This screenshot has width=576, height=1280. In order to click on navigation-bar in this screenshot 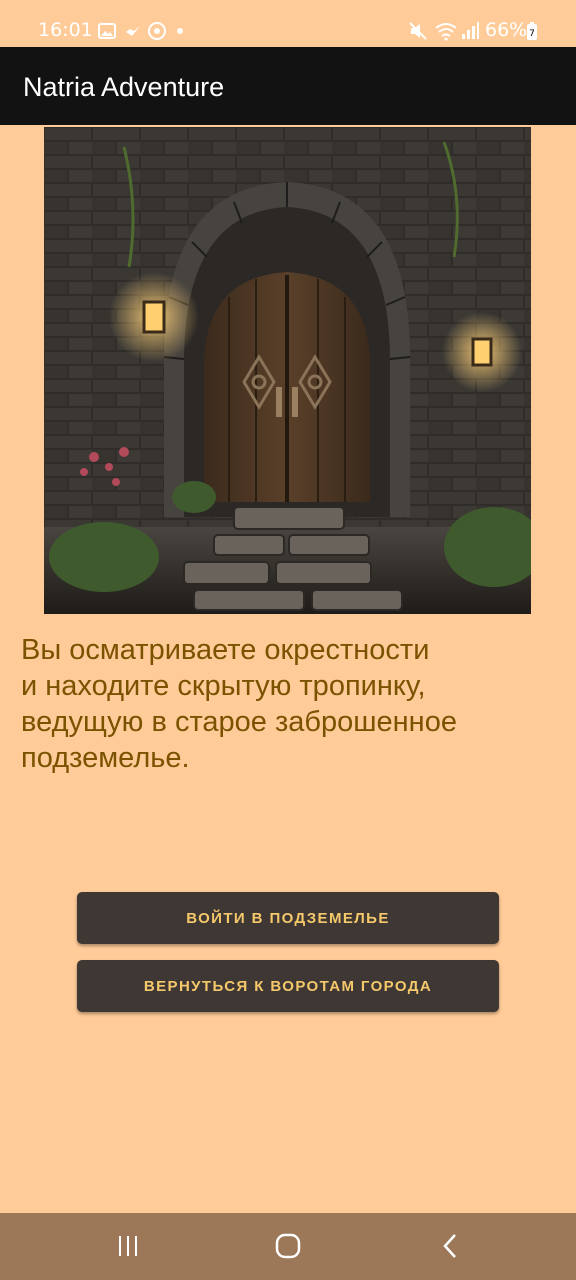, I will do `click(288, 1246)`.